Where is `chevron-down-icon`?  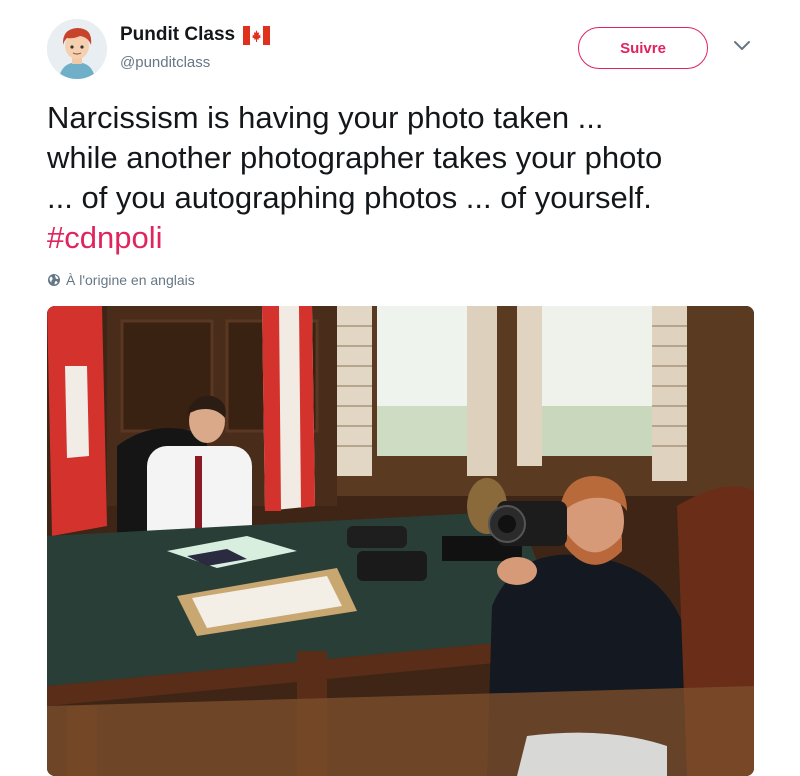
chevron-down-icon is located at coordinates (742, 46).